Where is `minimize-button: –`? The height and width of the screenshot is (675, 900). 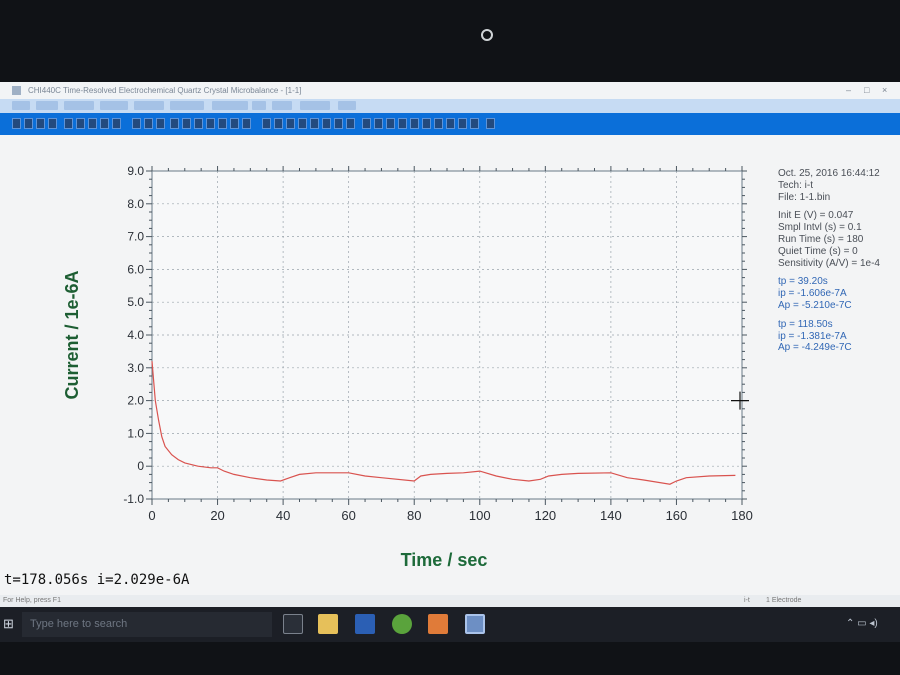
minimize-button: – is located at coordinates (848, 90).